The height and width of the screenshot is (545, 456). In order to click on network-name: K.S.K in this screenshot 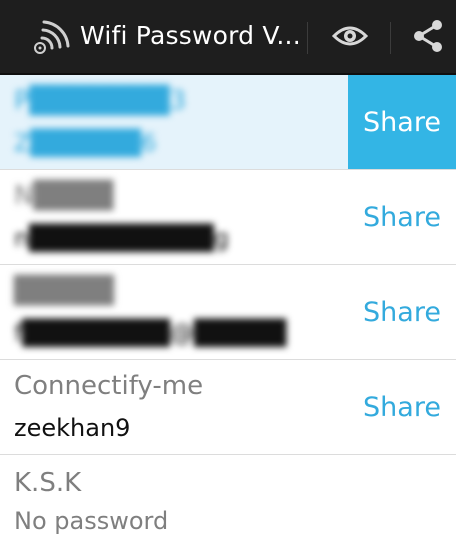, I will do `click(48, 483)`.